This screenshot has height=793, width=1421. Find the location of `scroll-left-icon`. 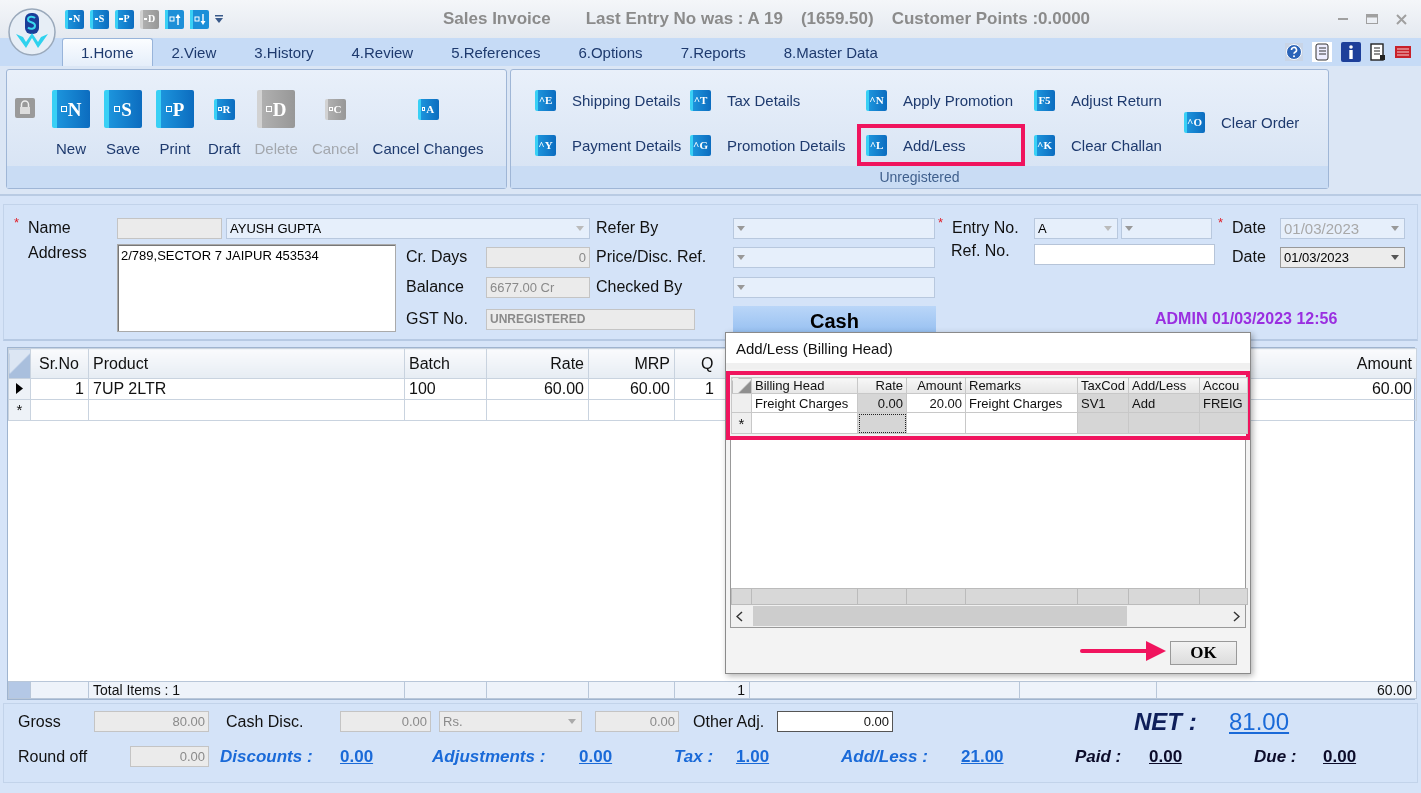

scroll-left-icon is located at coordinates (739, 616).